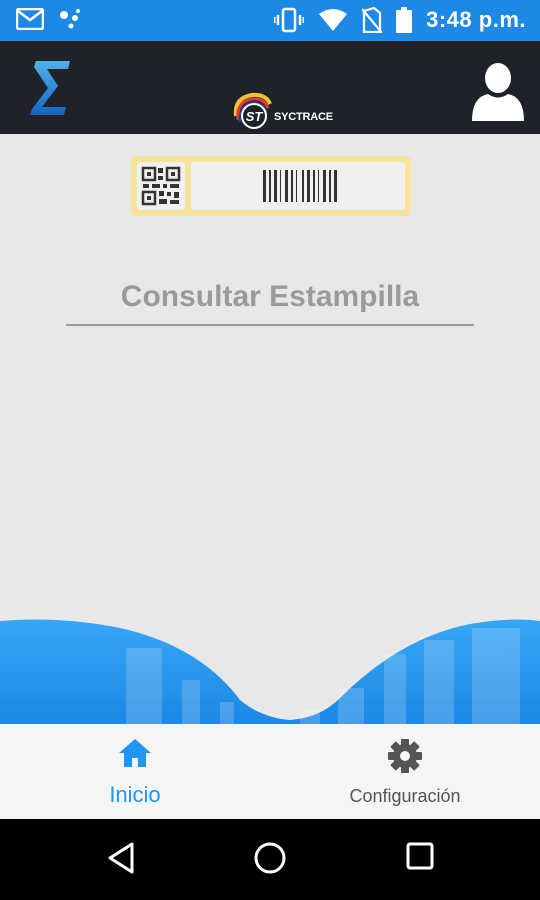 The height and width of the screenshot is (900, 540). I want to click on assistant-dots-icon, so click(70, 19).